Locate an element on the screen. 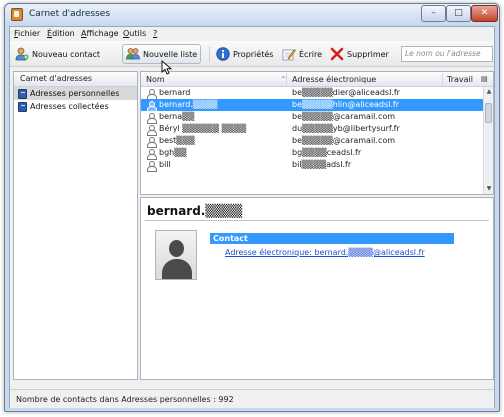 Image resolution: width=504 pixels, height=417 pixels. close-button: ✕ is located at coordinates (484, 13).